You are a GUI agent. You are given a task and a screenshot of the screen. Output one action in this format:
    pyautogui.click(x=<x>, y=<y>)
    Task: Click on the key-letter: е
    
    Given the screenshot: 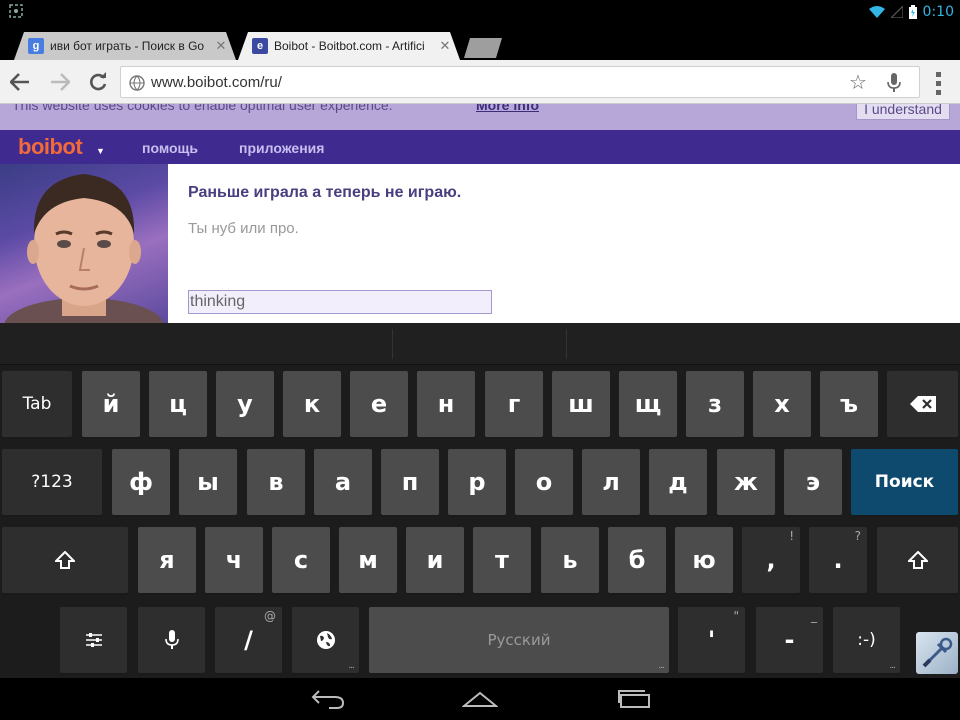 What is the action you would take?
    pyautogui.click(x=379, y=404)
    